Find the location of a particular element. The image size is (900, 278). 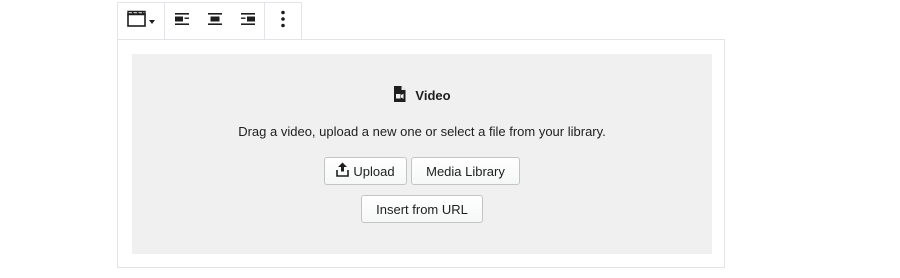

align-center-icon is located at coordinates (215, 21).